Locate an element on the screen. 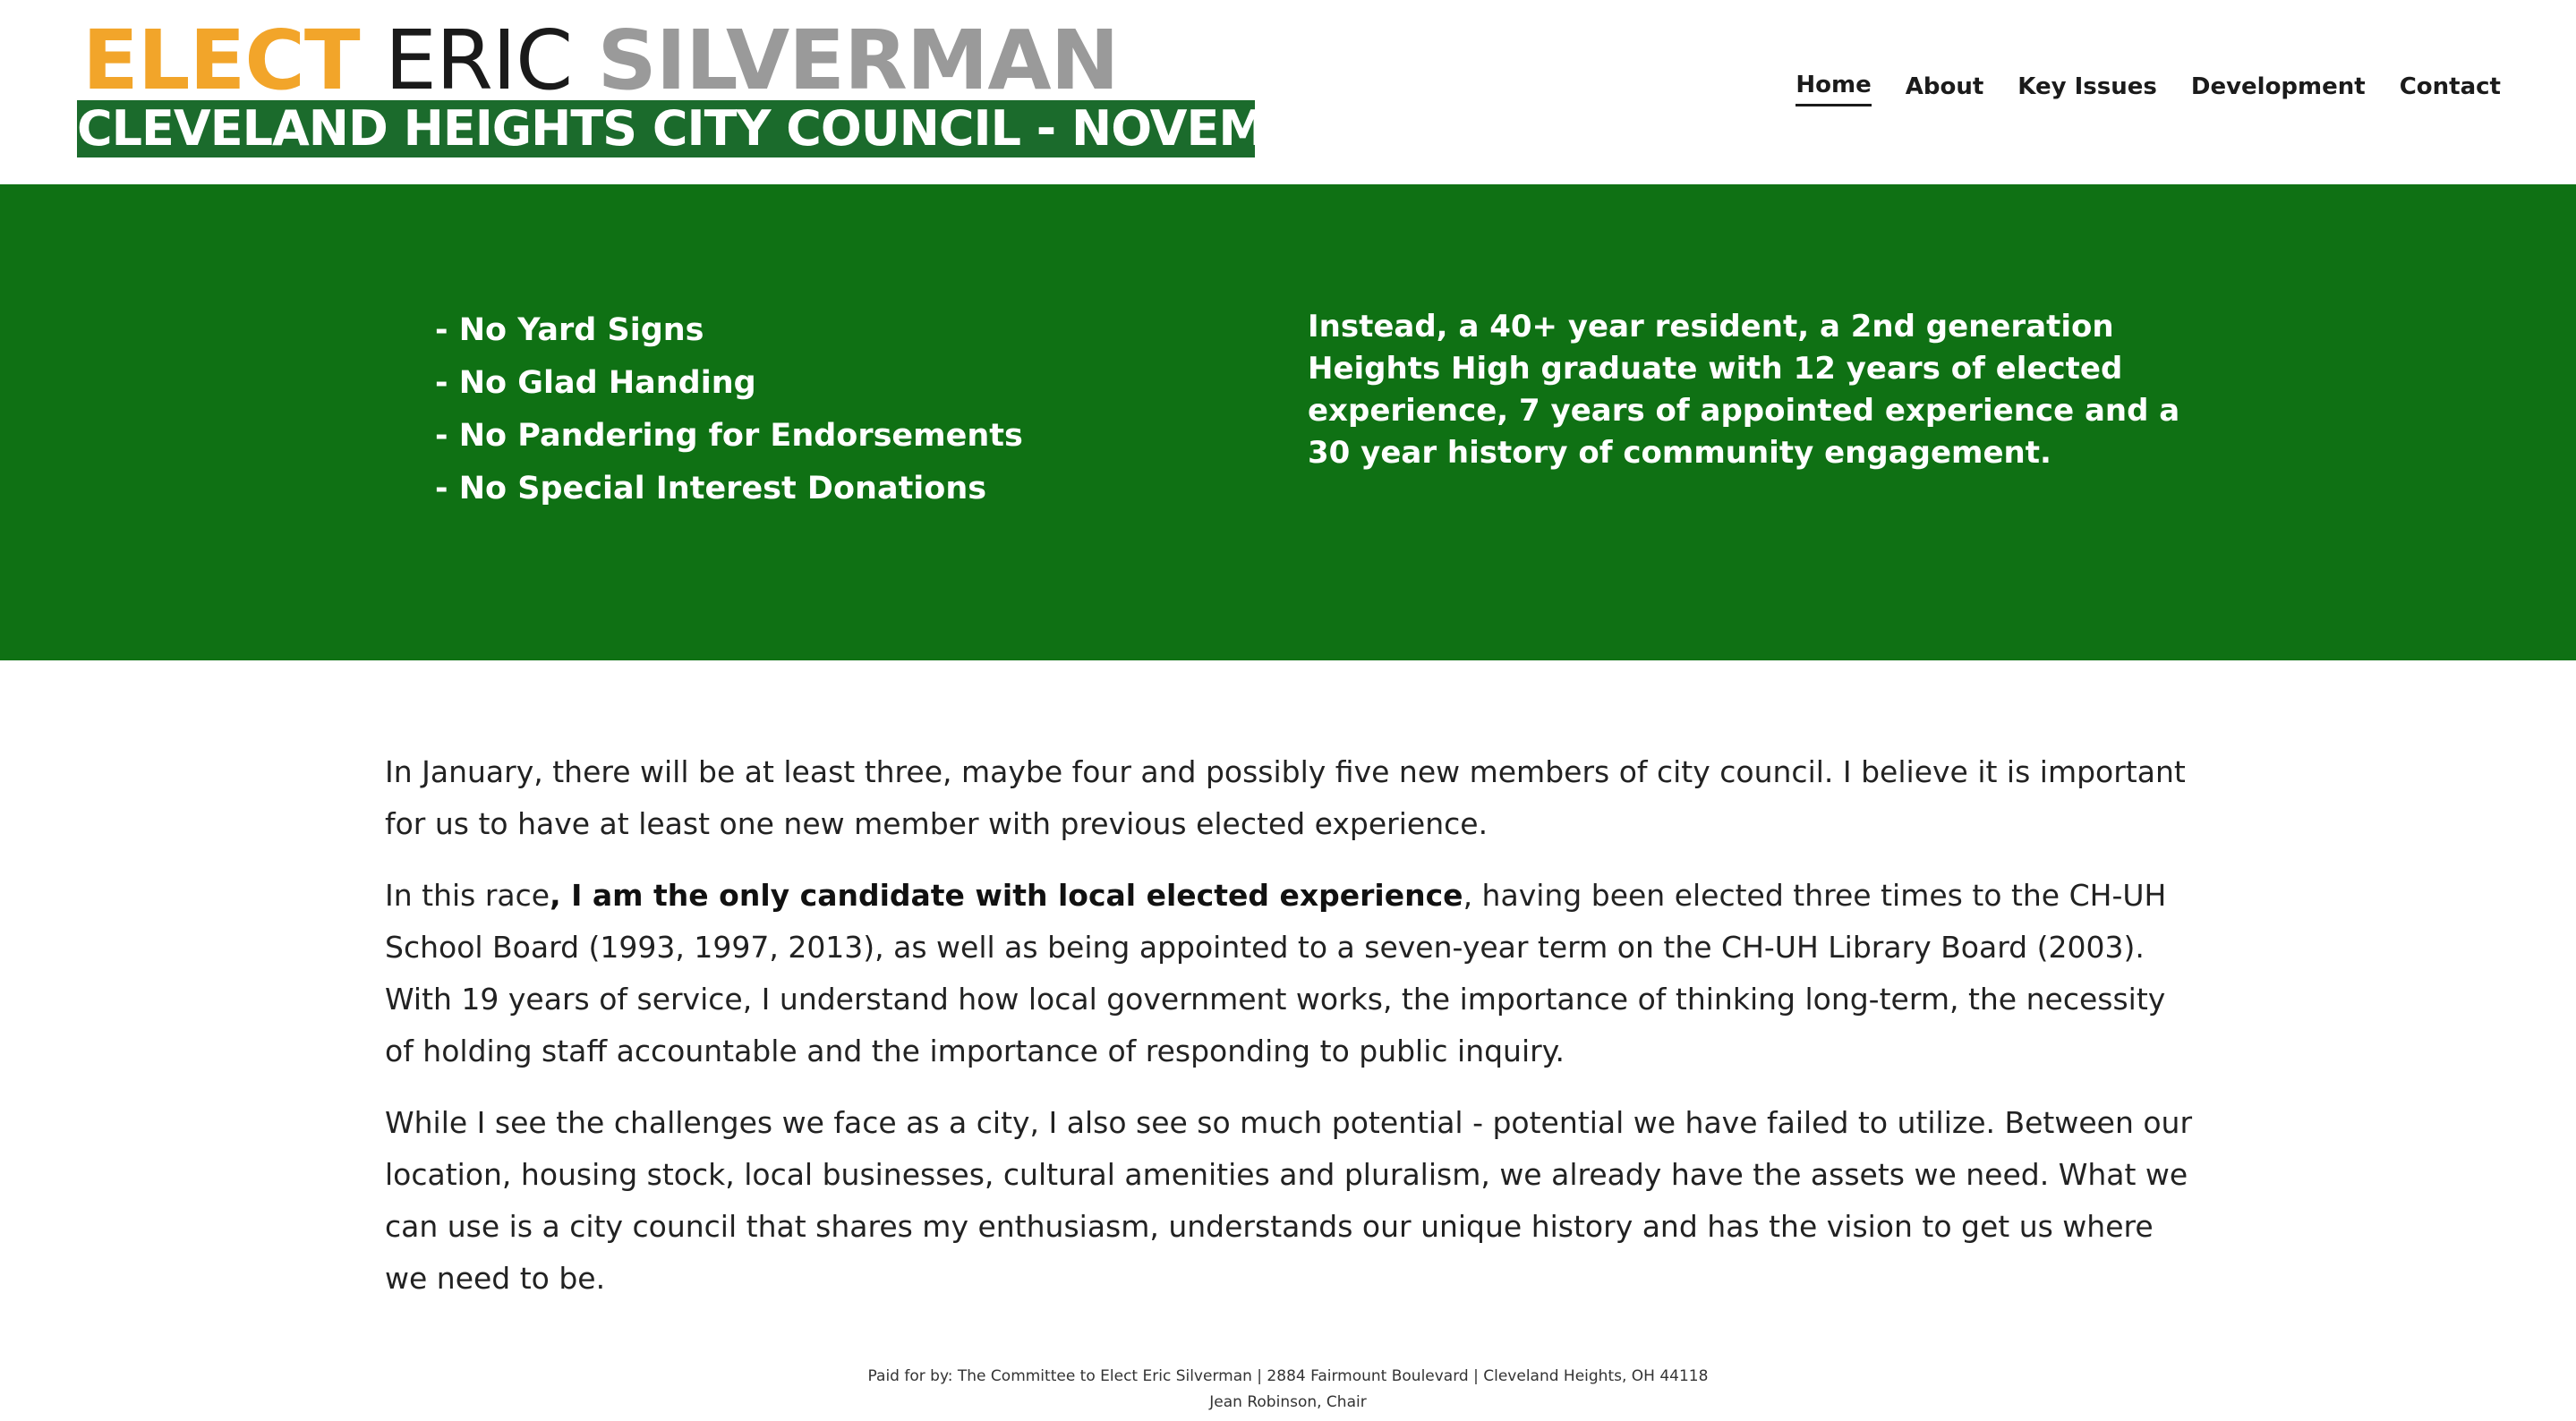  nav-item-contact: Contact is located at coordinates (2450, 89).